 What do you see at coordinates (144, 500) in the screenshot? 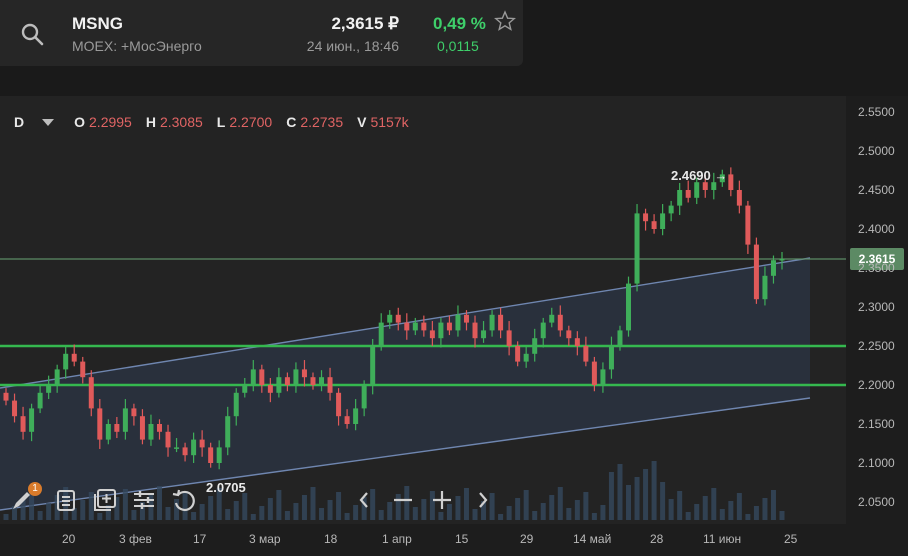
I see `settings-sliders-icon` at bounding box center [144, 500].